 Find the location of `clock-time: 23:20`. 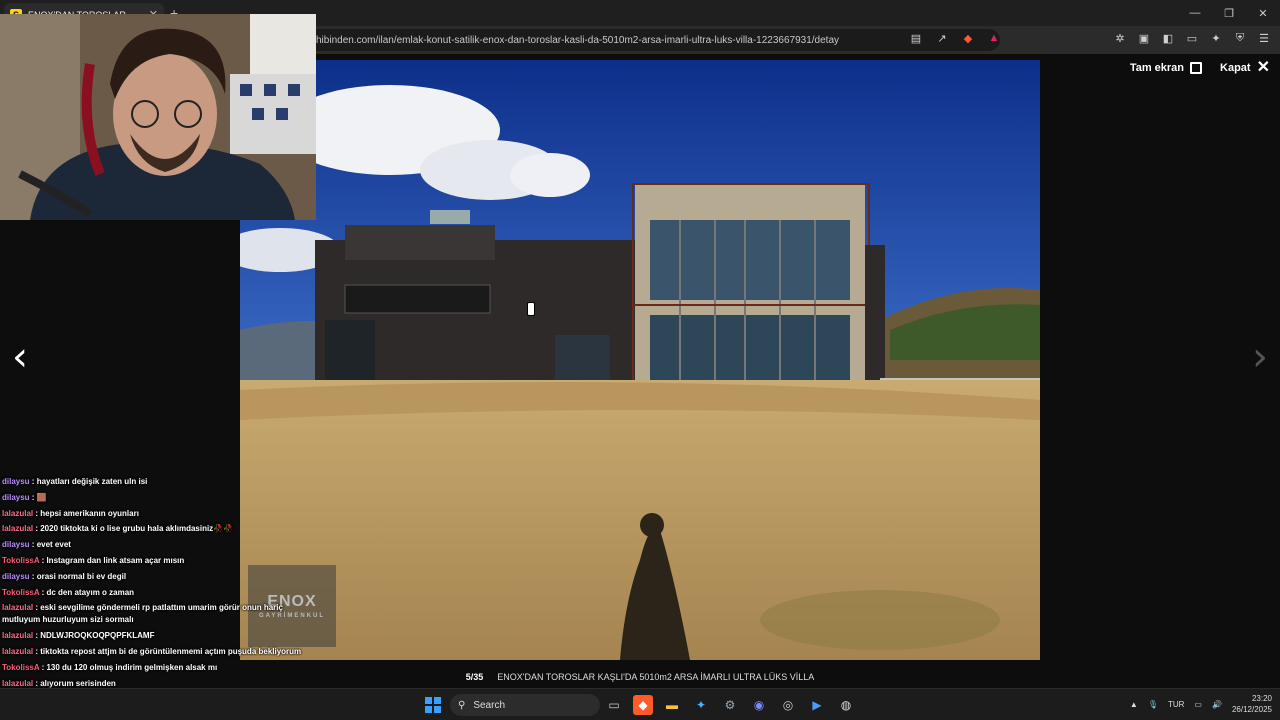

clock-time: 23:20 is located at coordinates (1261, 698).